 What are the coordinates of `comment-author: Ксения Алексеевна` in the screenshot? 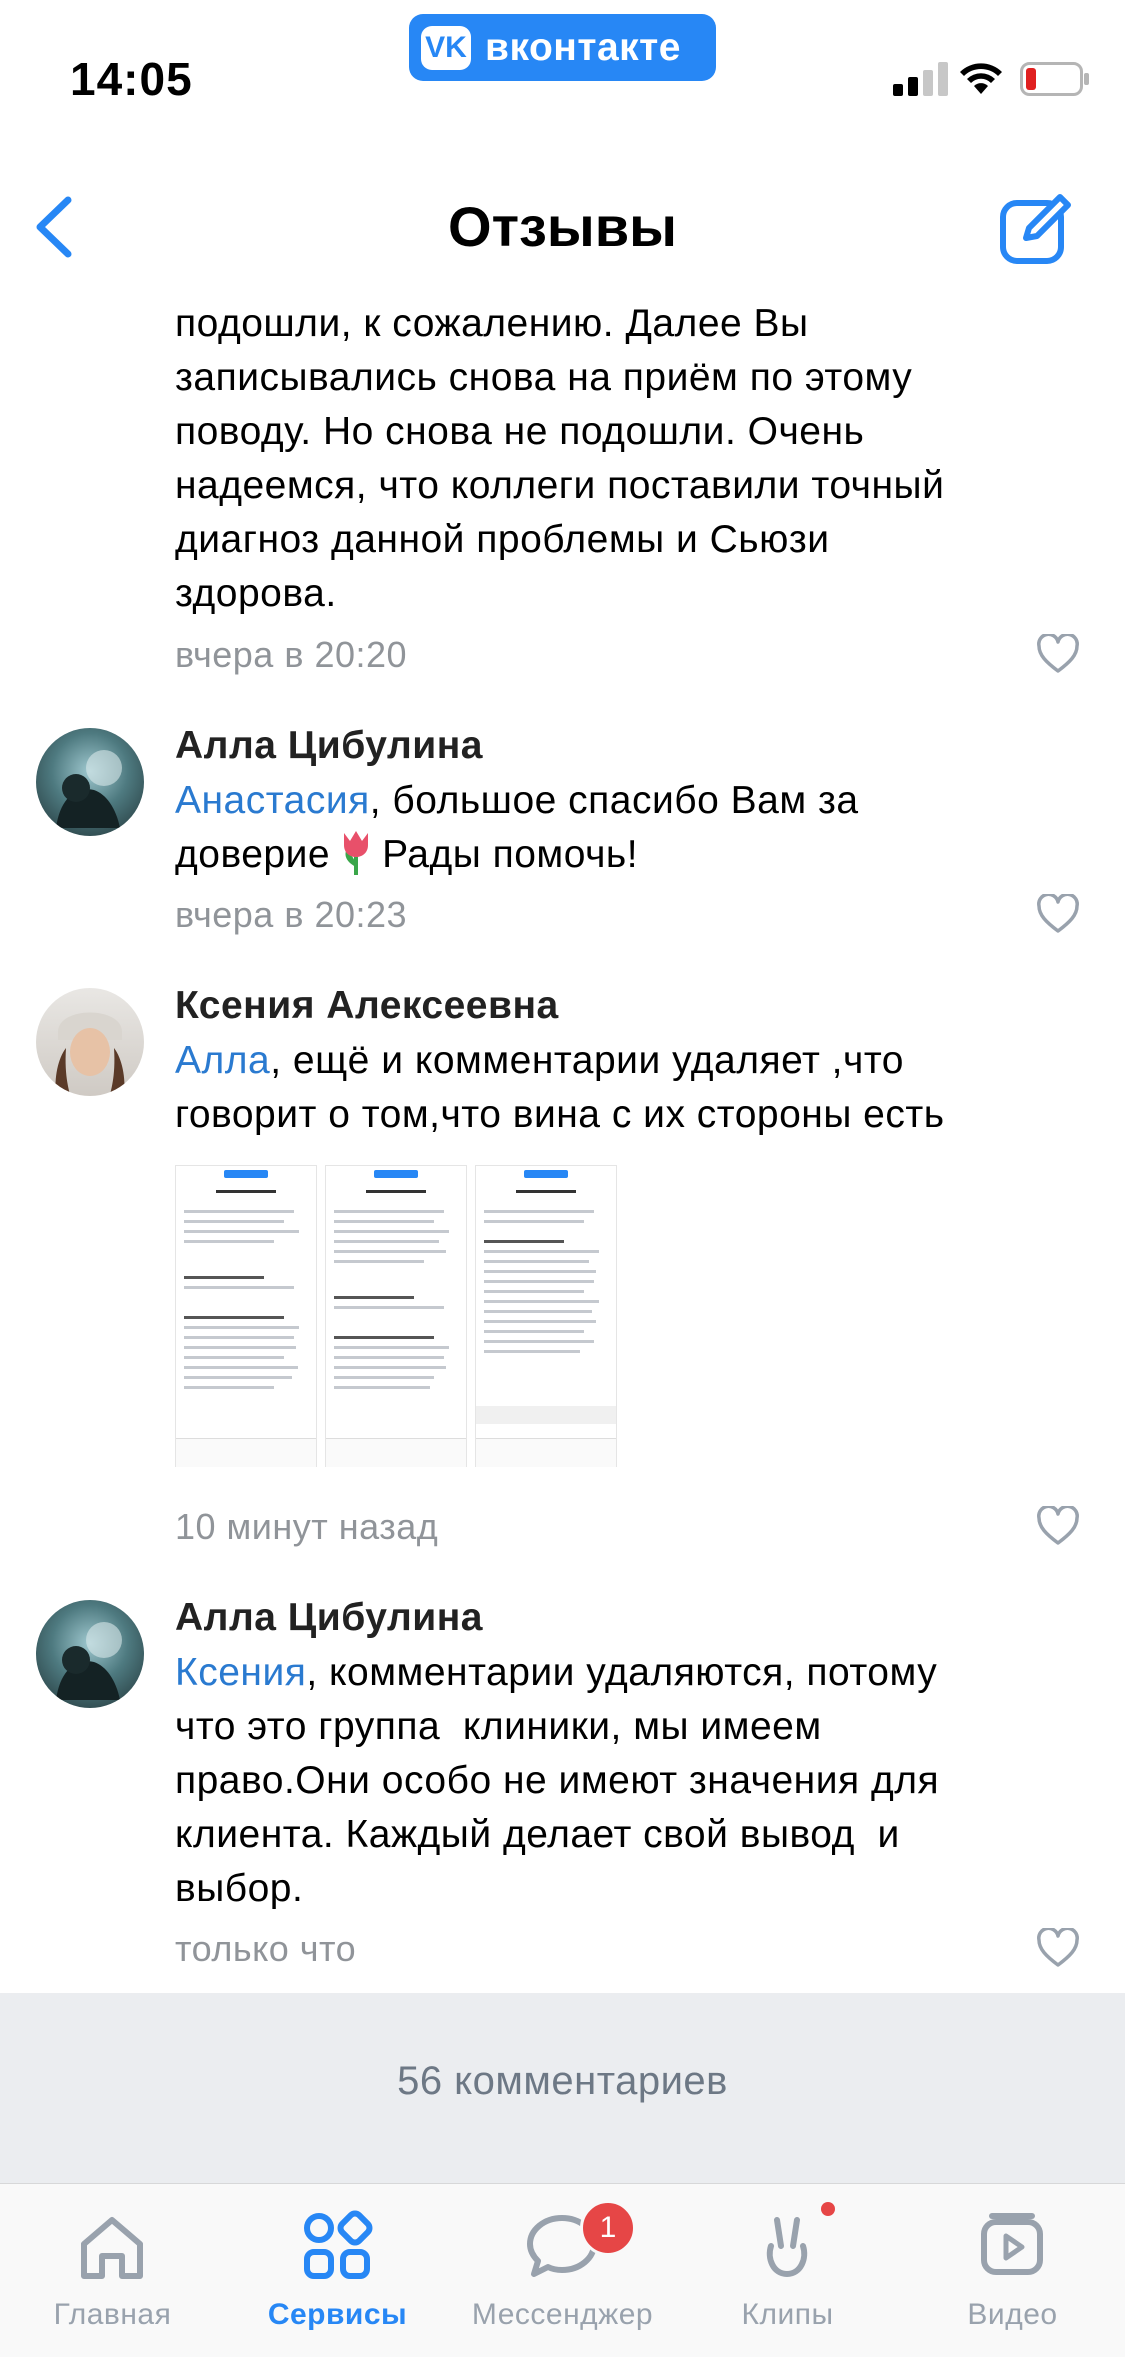 It's located at (367, 1006).